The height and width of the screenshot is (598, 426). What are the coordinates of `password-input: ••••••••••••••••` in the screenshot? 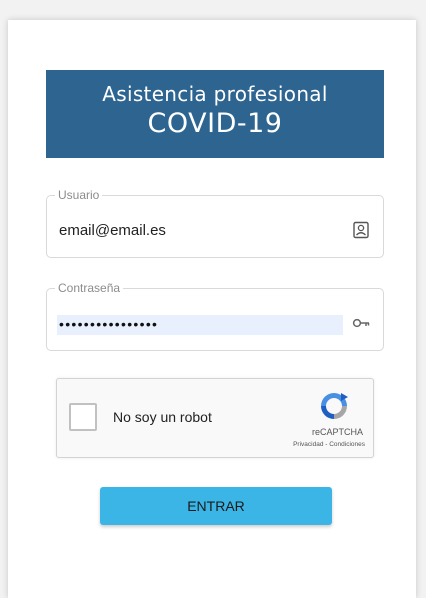 It's located at (200, 325).